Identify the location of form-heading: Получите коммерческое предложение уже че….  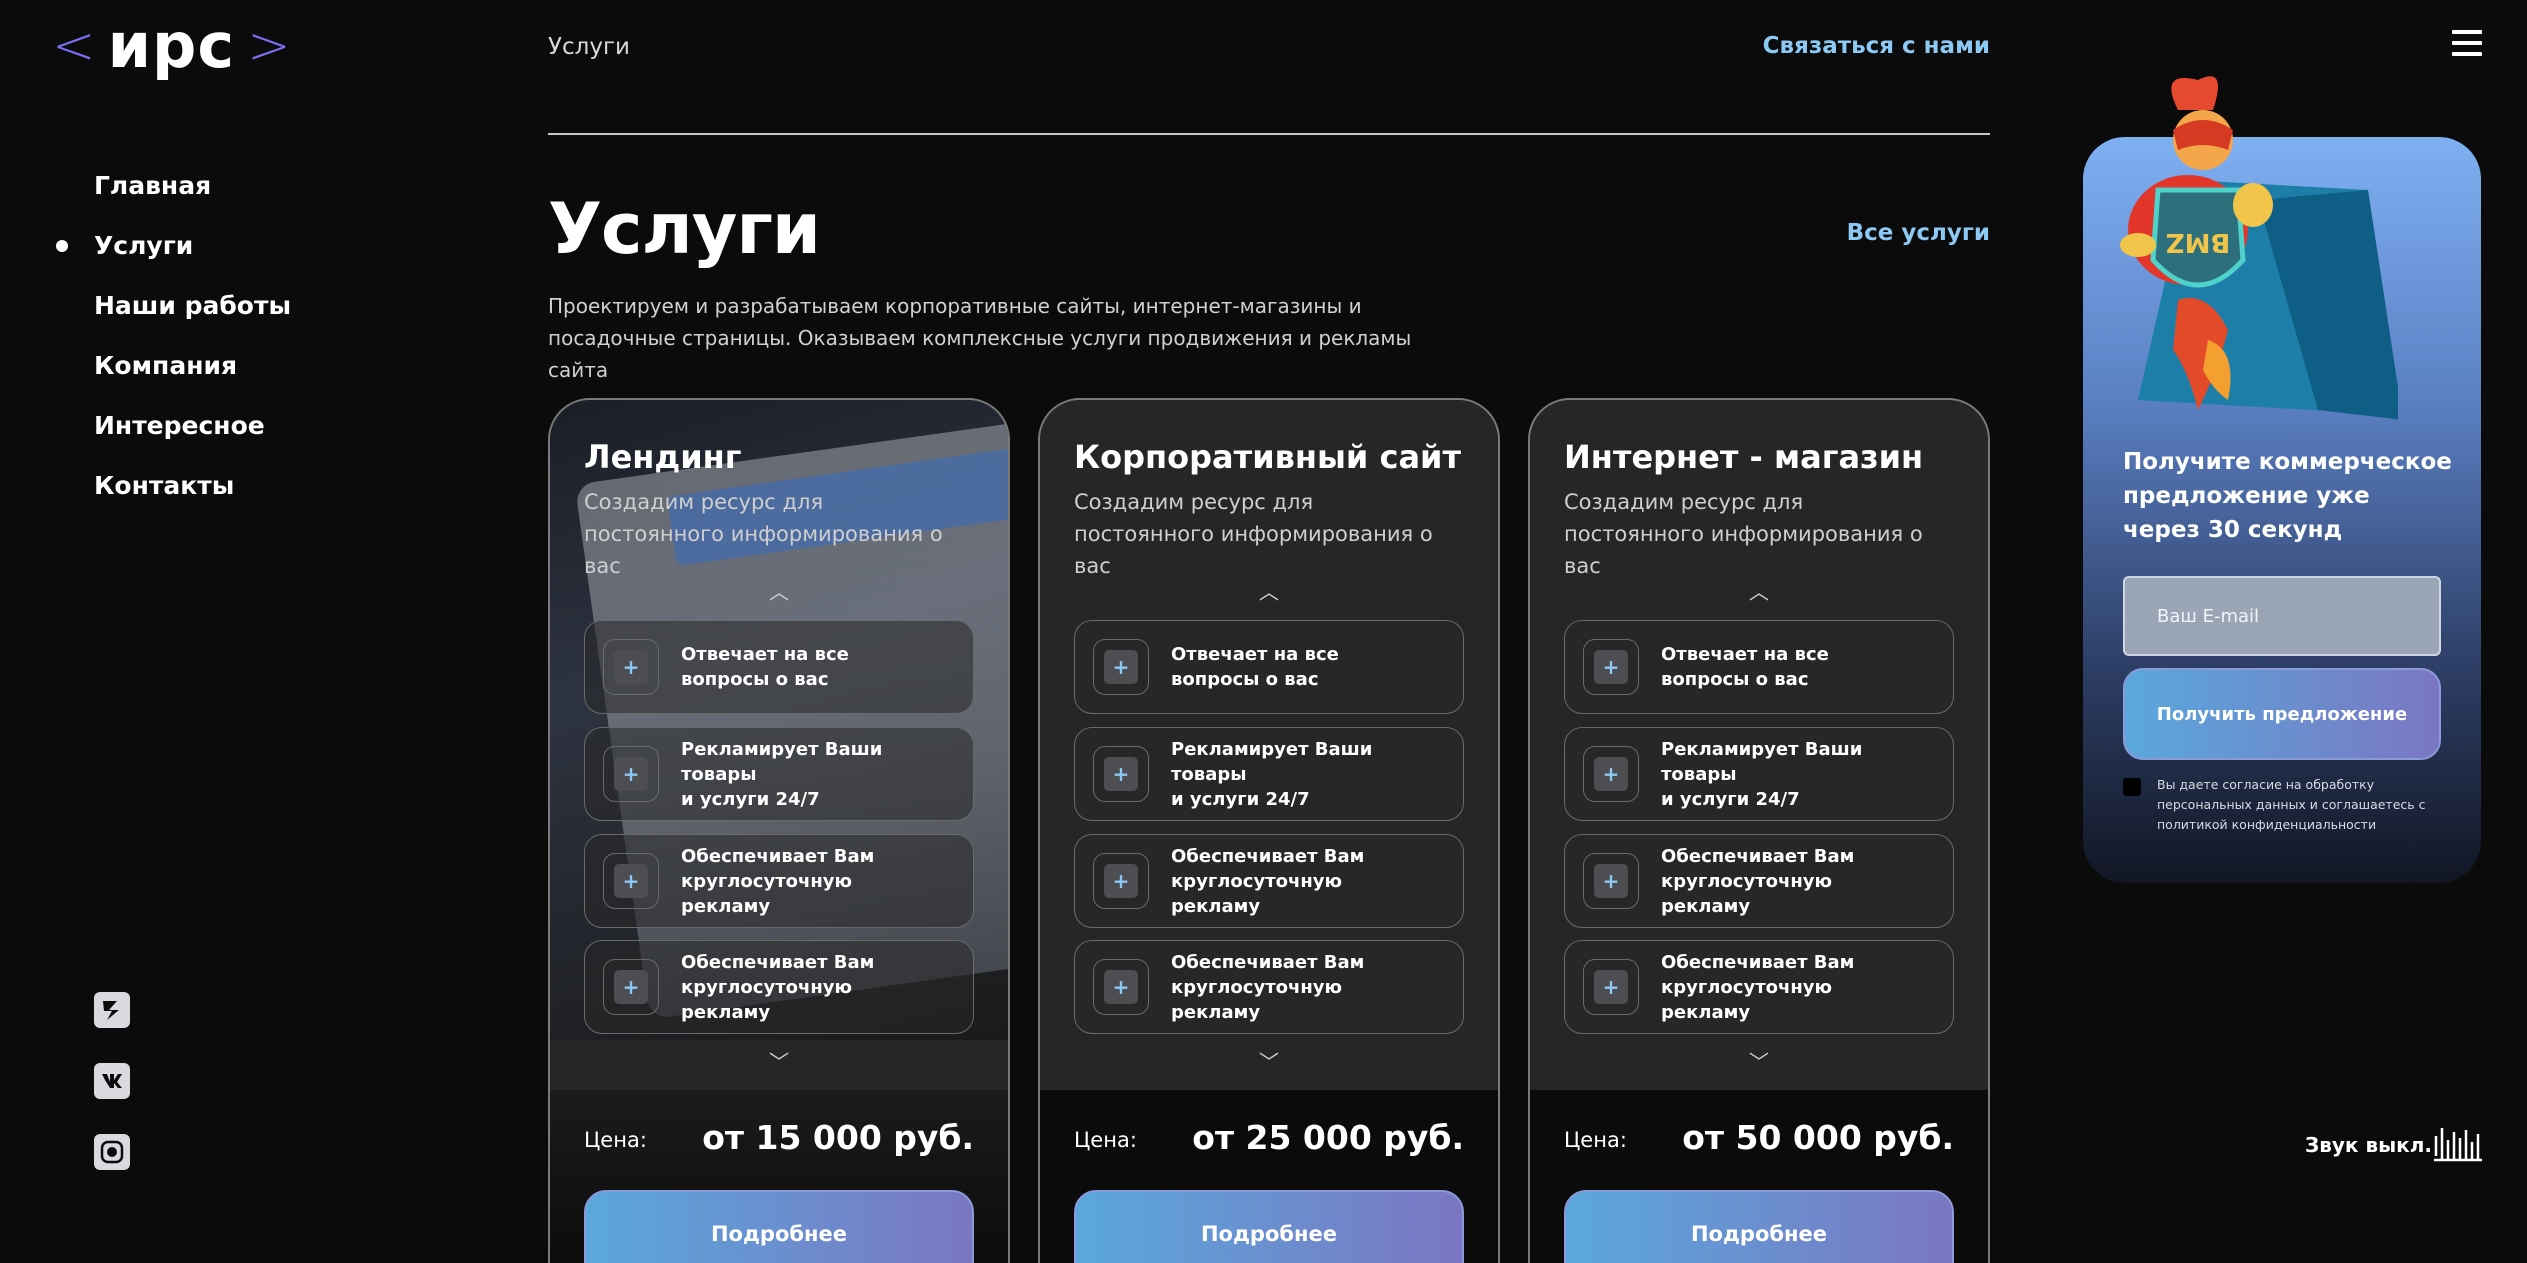
(2287, 496).